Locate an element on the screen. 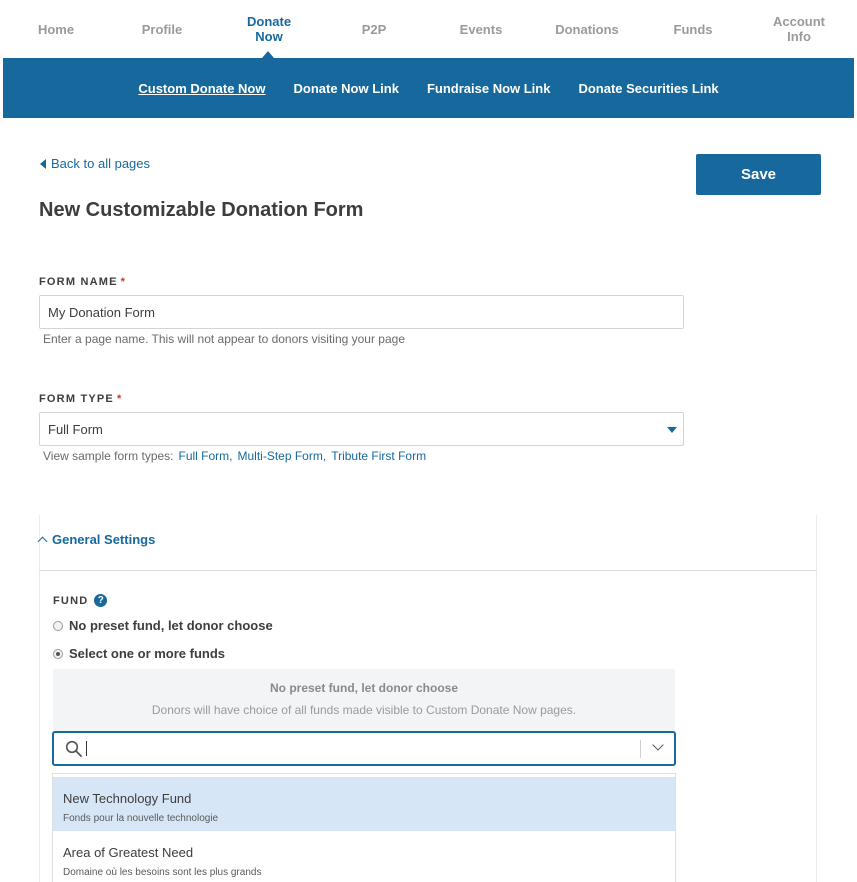 The width and height of the screenshot is (857, 882). nav-donate-now: Donate Now is located at coordinates (269, 29).